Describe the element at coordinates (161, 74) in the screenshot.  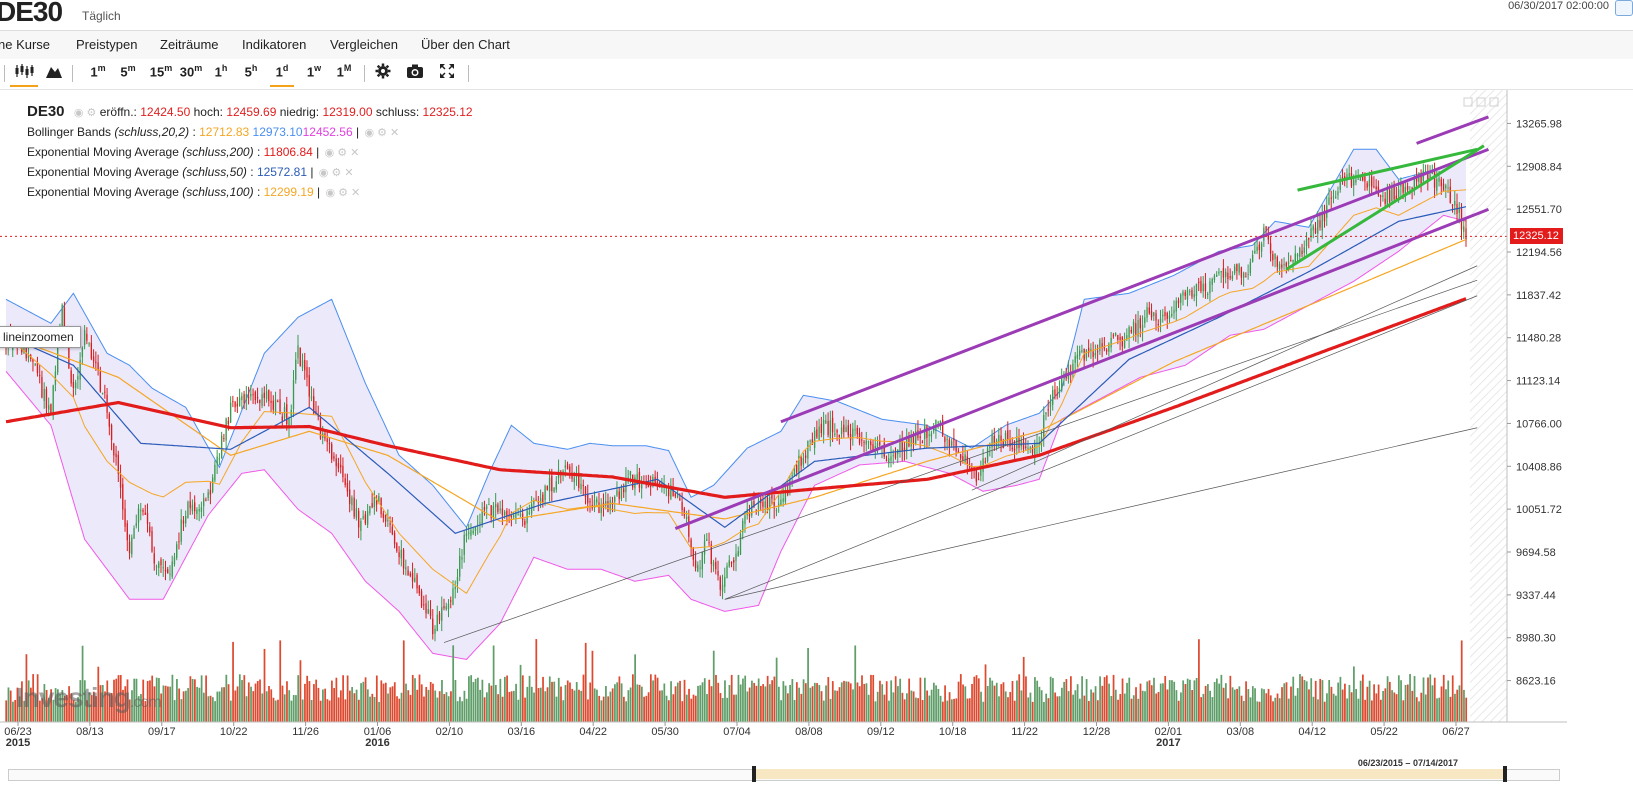
I see `timeframe-15m: 15m` at that location.